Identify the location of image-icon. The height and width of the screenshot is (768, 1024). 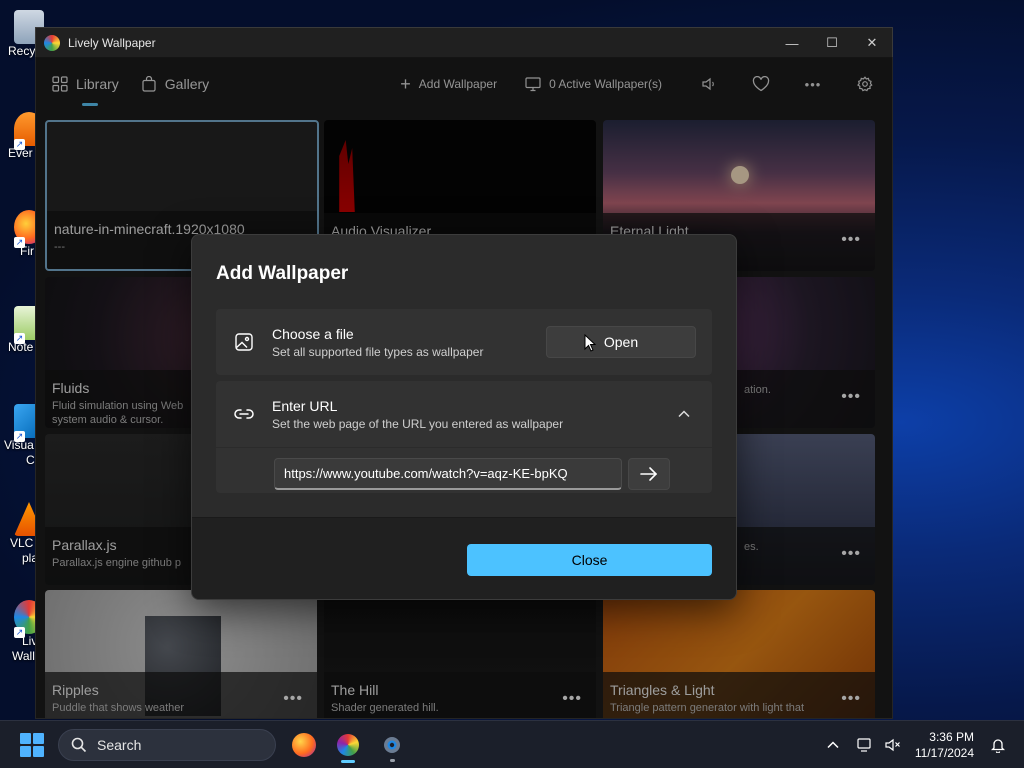
(244, 342).